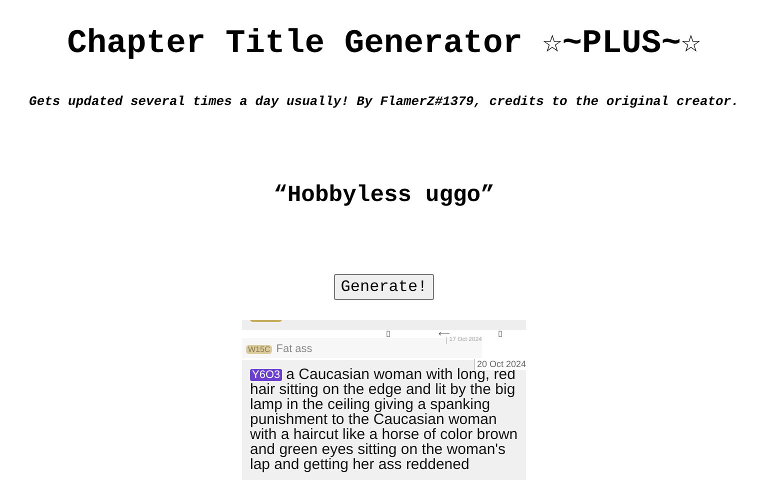 This screenshot has height=480, width=768. What do you see at coordinates (294, 349) in the screenshot?
I see `message-text: Fat ass` at bounding box center [294, 349].